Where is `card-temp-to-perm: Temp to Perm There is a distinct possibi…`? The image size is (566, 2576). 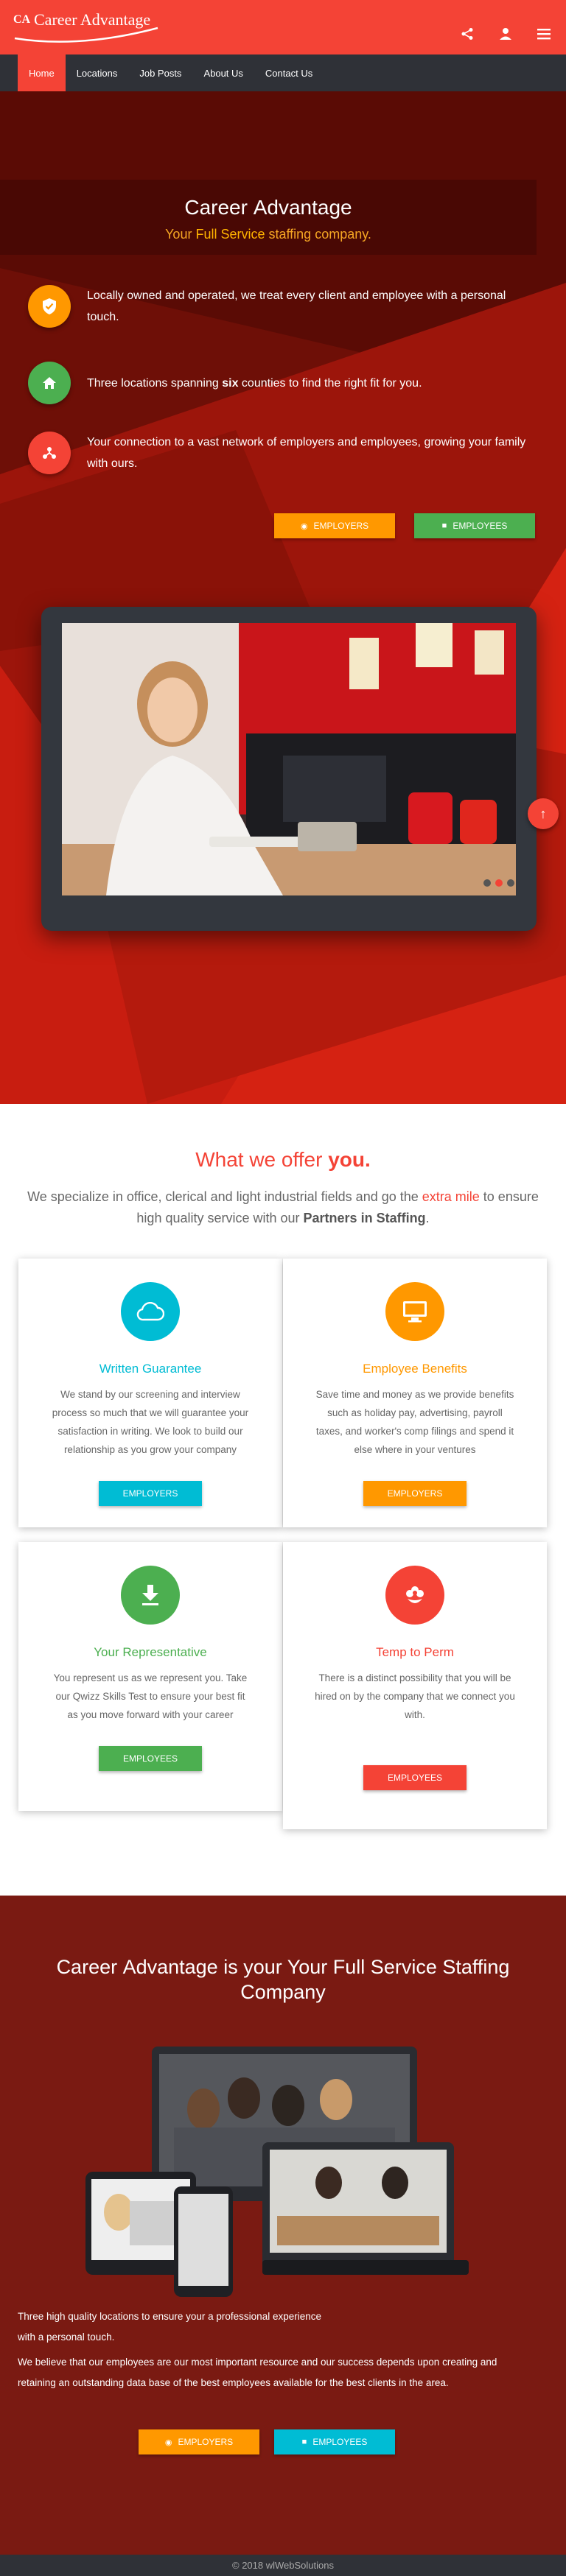
card-temp-to-perm: Temp to Perm There is a distinct possibi… is located at coordinates (415, 1685).